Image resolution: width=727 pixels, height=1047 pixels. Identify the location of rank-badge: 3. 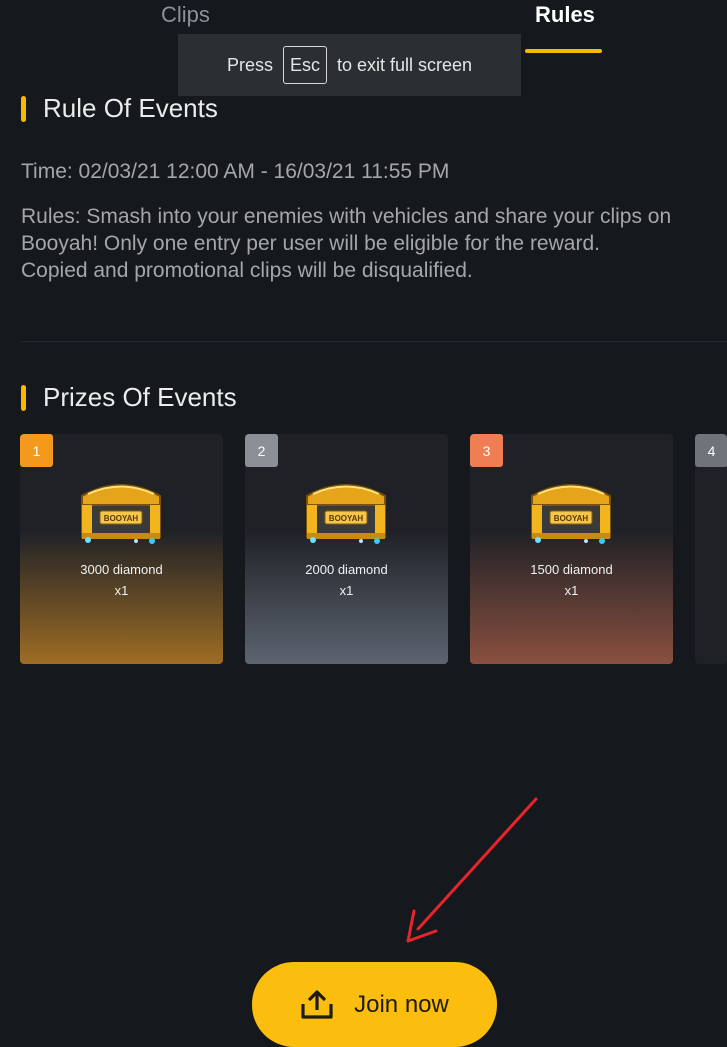
(486, 450).